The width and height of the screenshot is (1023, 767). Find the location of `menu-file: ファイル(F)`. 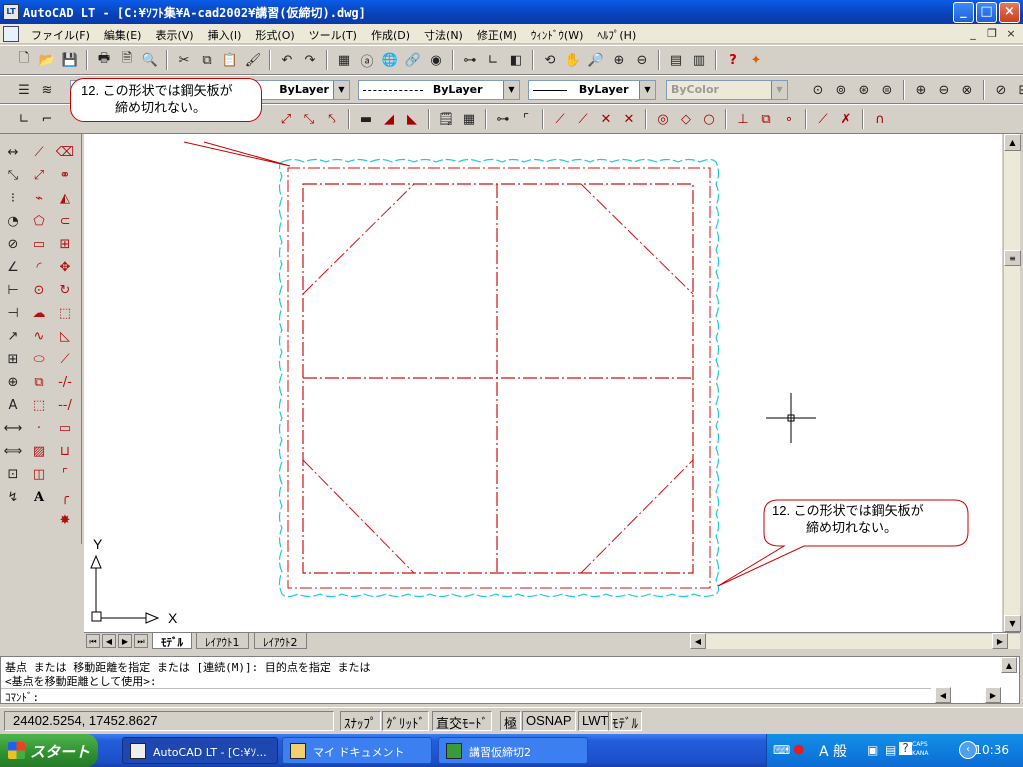

menu-file: ファイル(F) is located at coordinates (60, 35).